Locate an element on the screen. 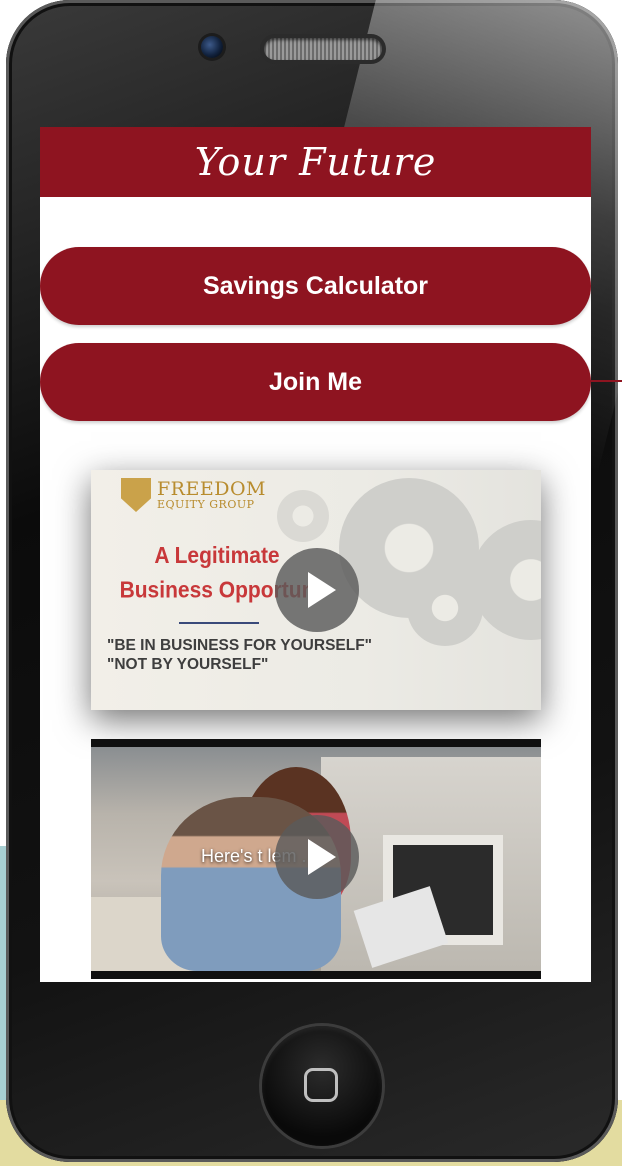 The height and width of the screenshot is (1166, 622). logo-line-1: FREEDOM is located at coordinates (211, 489).